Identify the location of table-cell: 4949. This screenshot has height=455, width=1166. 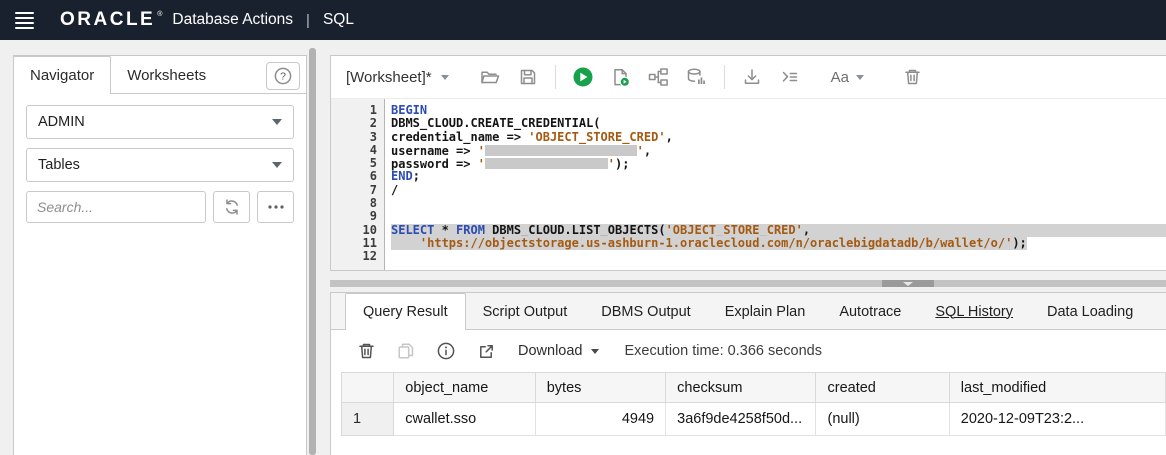
(600, 419).